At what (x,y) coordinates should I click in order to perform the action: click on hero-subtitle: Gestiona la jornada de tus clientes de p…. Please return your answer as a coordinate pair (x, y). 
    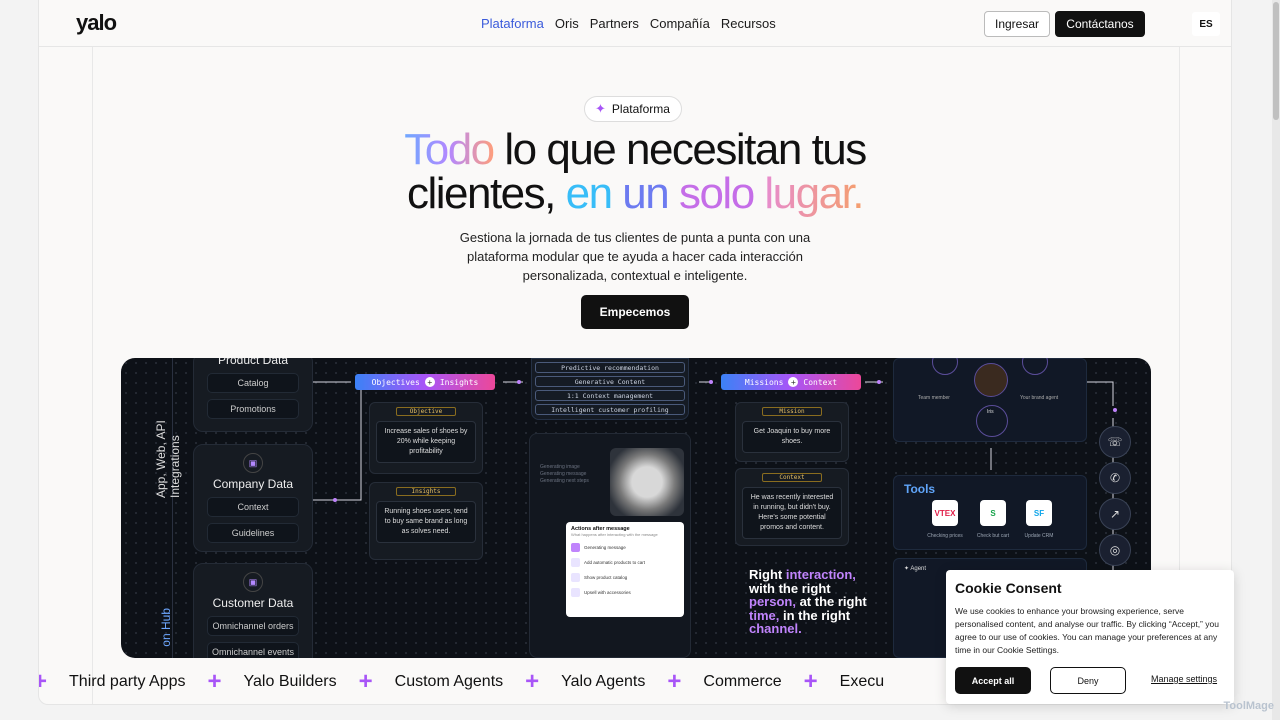
    Looking at the image, I should click on (635, 256).